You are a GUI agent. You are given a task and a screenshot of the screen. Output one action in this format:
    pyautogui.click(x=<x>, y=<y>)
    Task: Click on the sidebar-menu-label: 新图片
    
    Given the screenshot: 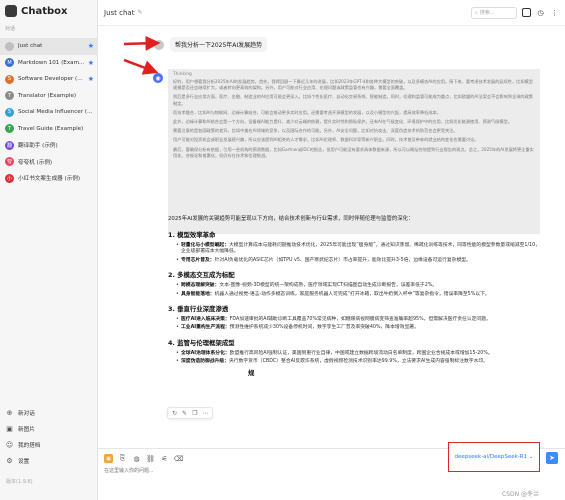 What is the action you would take?
    pyautogui.click(x=26, y=430)
    